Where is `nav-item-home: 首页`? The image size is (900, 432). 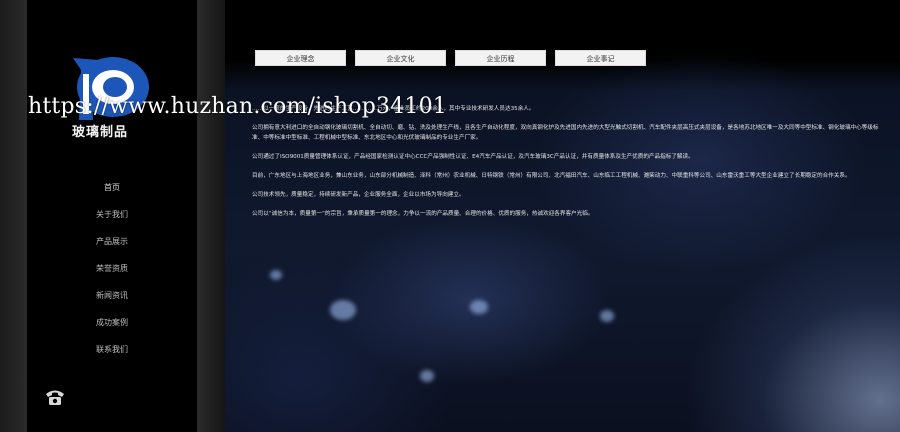 nav-item-home: 首页 is located at coordinates (112, 191).